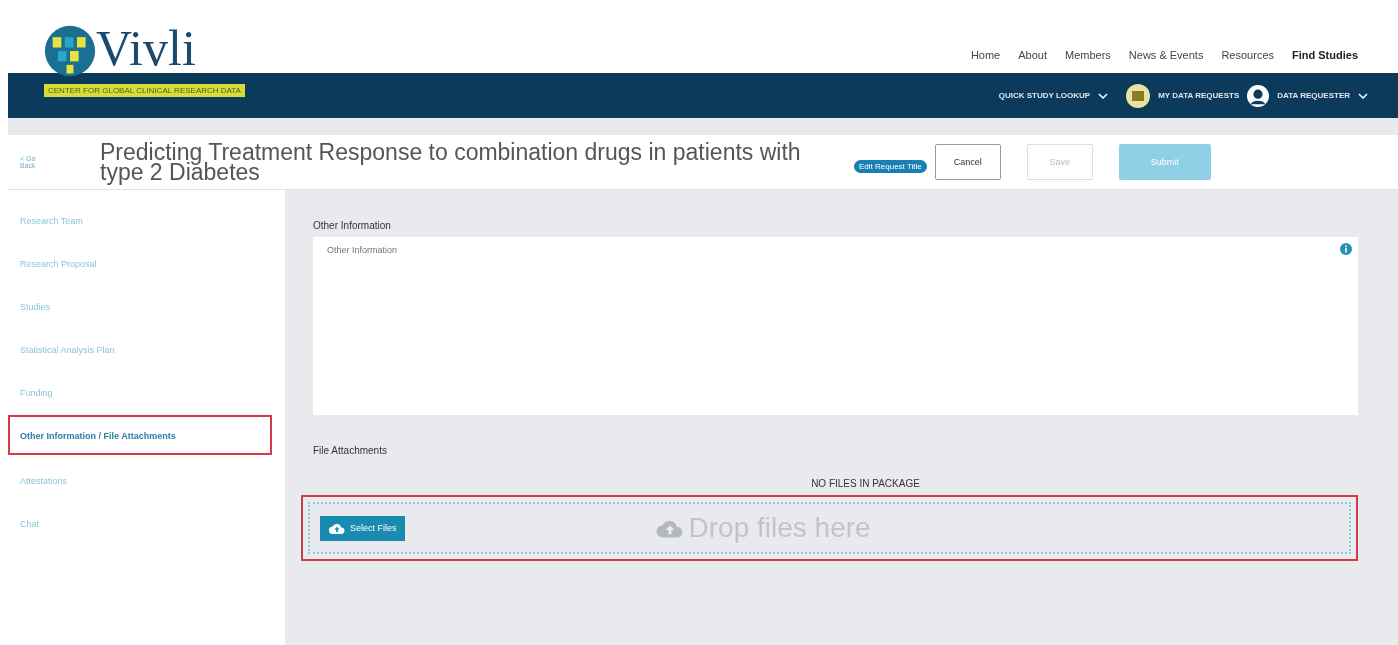 The width and height of the screenshot is (1398, 645). Describe the element at coordinates (1138, 95) in the screenshot. I see `folder-icon` at that location.